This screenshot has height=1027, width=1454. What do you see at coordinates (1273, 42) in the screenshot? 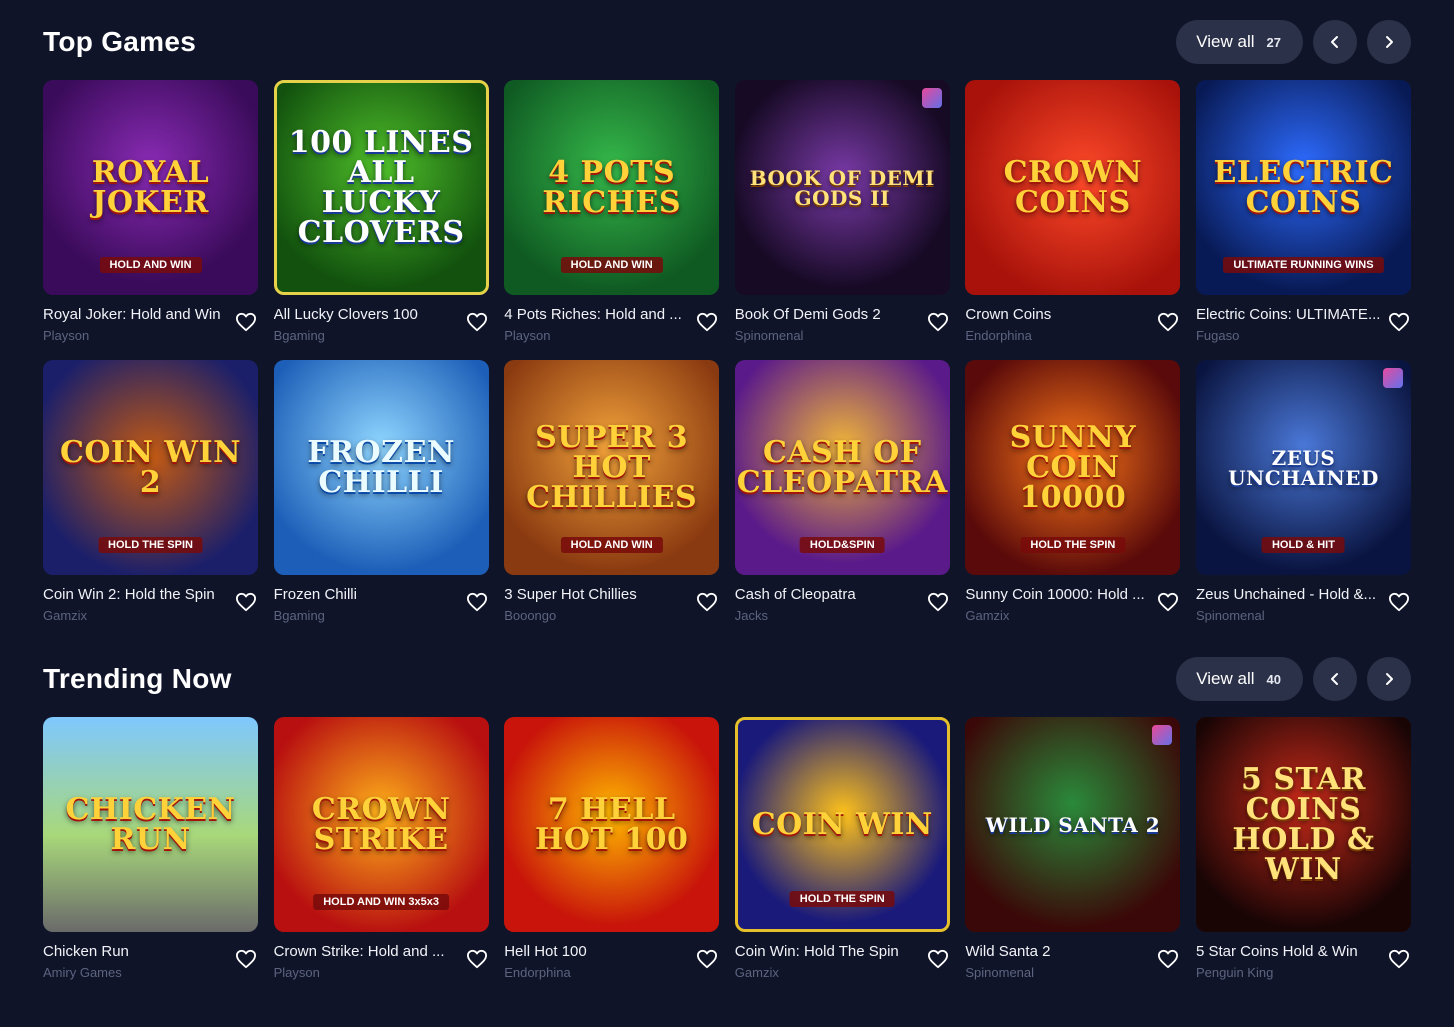
I see `view-all-count: 27` at bounding box center [1273, 42].